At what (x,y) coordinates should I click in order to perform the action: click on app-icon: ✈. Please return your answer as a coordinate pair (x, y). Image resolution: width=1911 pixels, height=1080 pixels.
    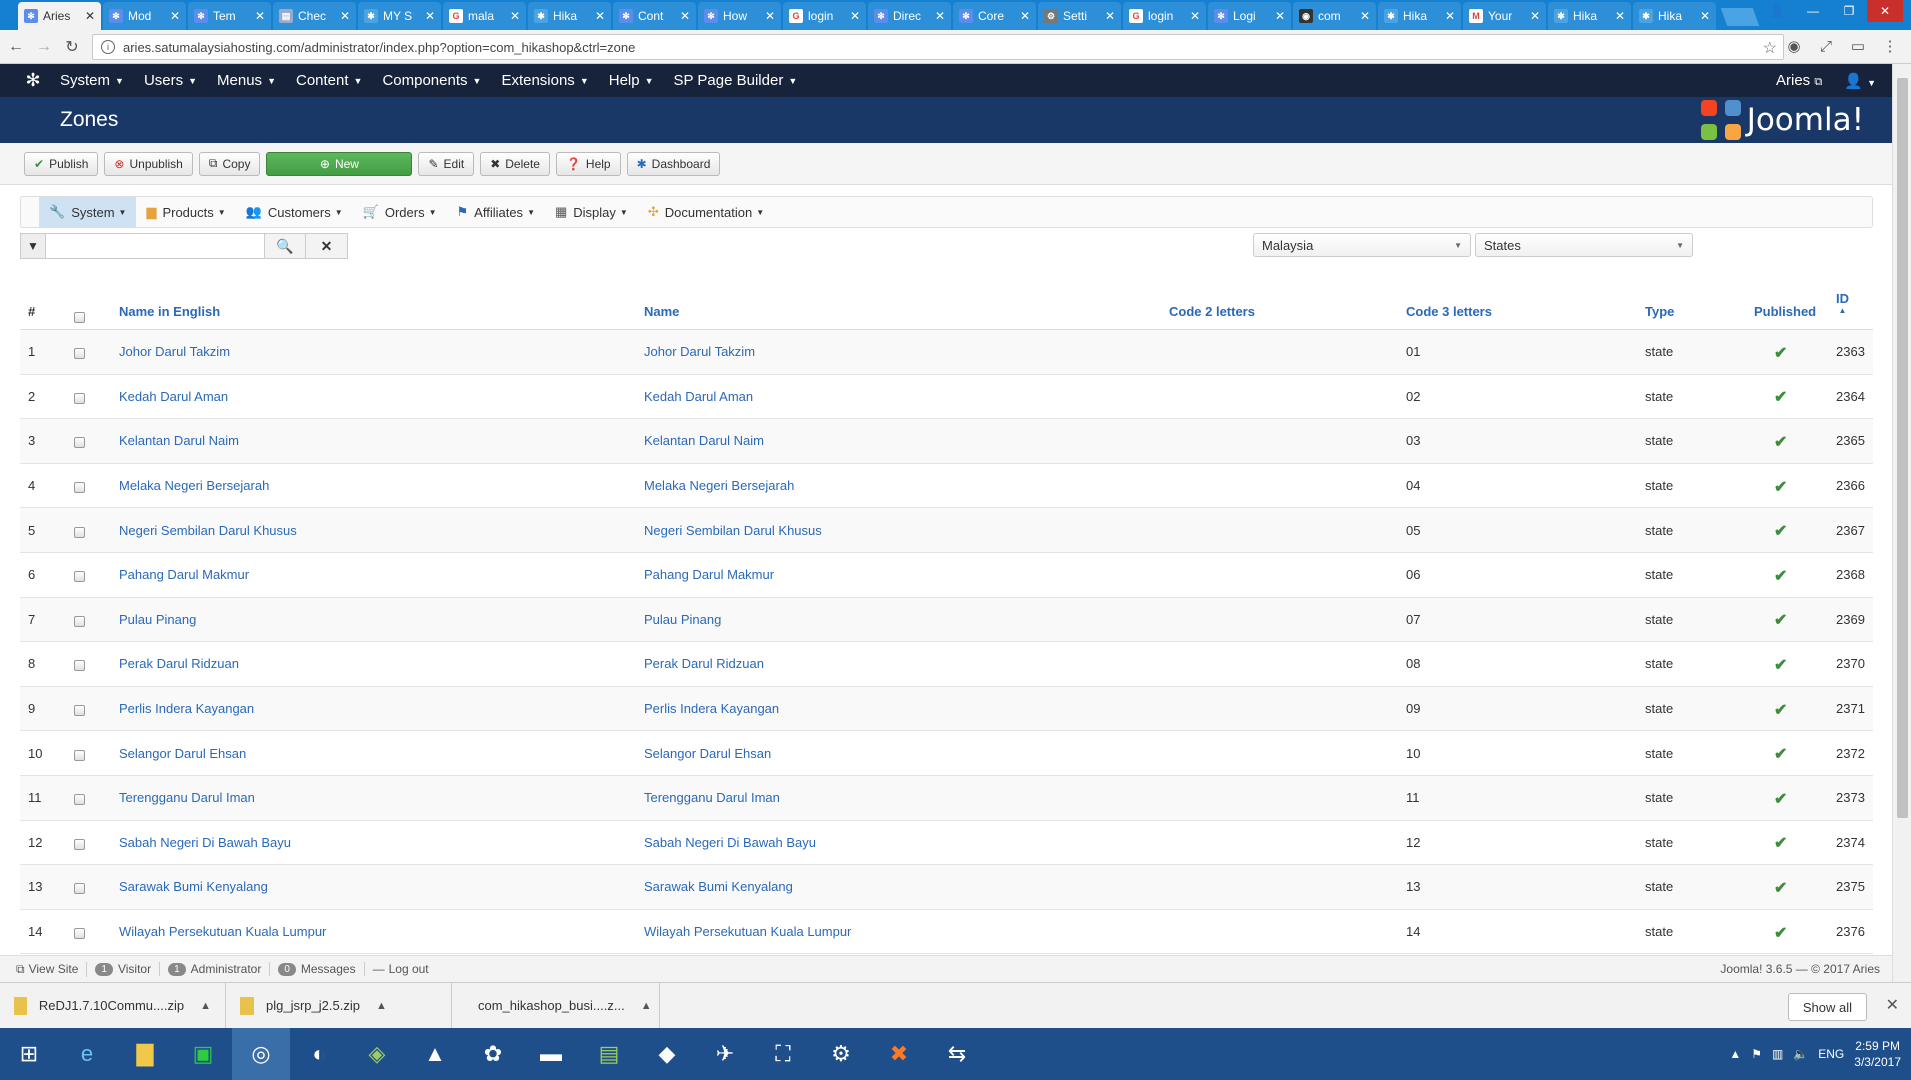
    Looking at the image, I should click on (725, 1054).